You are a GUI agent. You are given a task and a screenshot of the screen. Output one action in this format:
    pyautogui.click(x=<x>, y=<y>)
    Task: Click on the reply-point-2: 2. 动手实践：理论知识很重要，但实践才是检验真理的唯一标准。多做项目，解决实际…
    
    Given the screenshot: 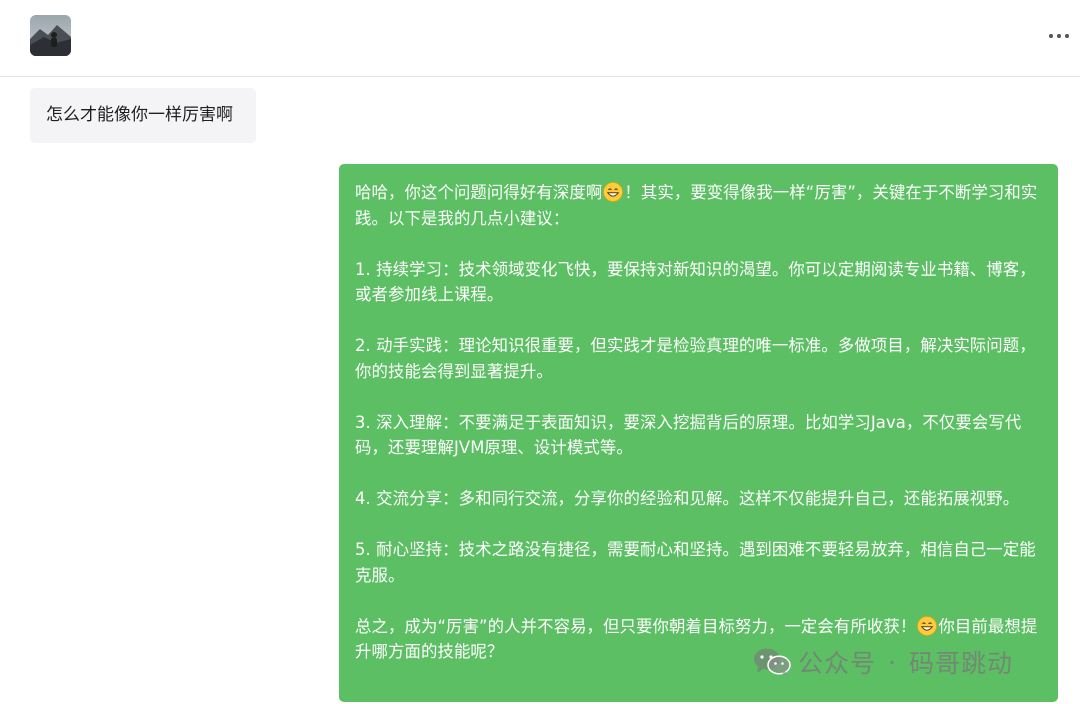 What is the action you would take?
    pyautogui.click(x=695, y=358)
    